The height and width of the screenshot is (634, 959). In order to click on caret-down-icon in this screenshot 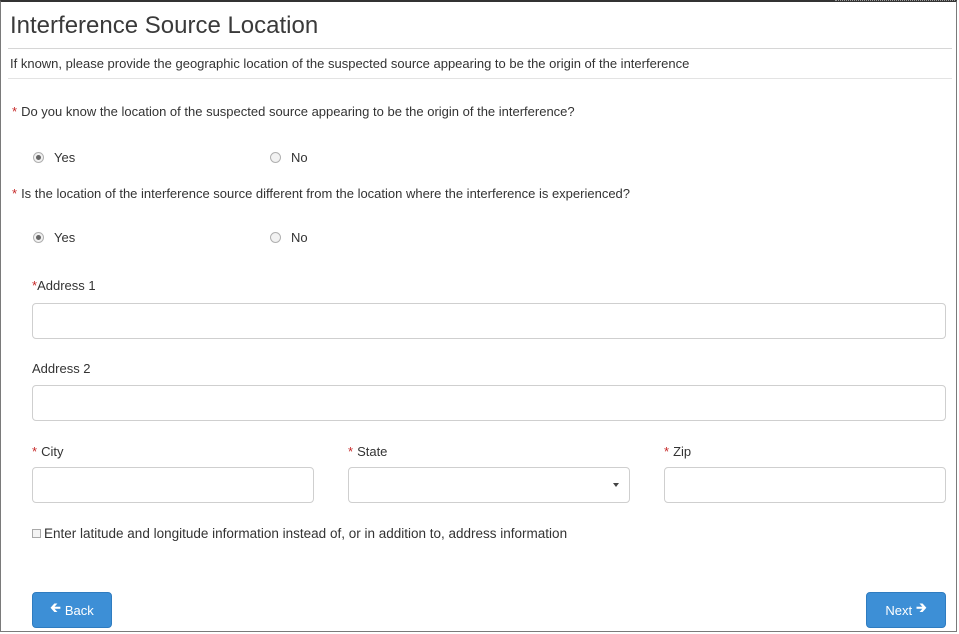, I will do `click(616, 485)`.